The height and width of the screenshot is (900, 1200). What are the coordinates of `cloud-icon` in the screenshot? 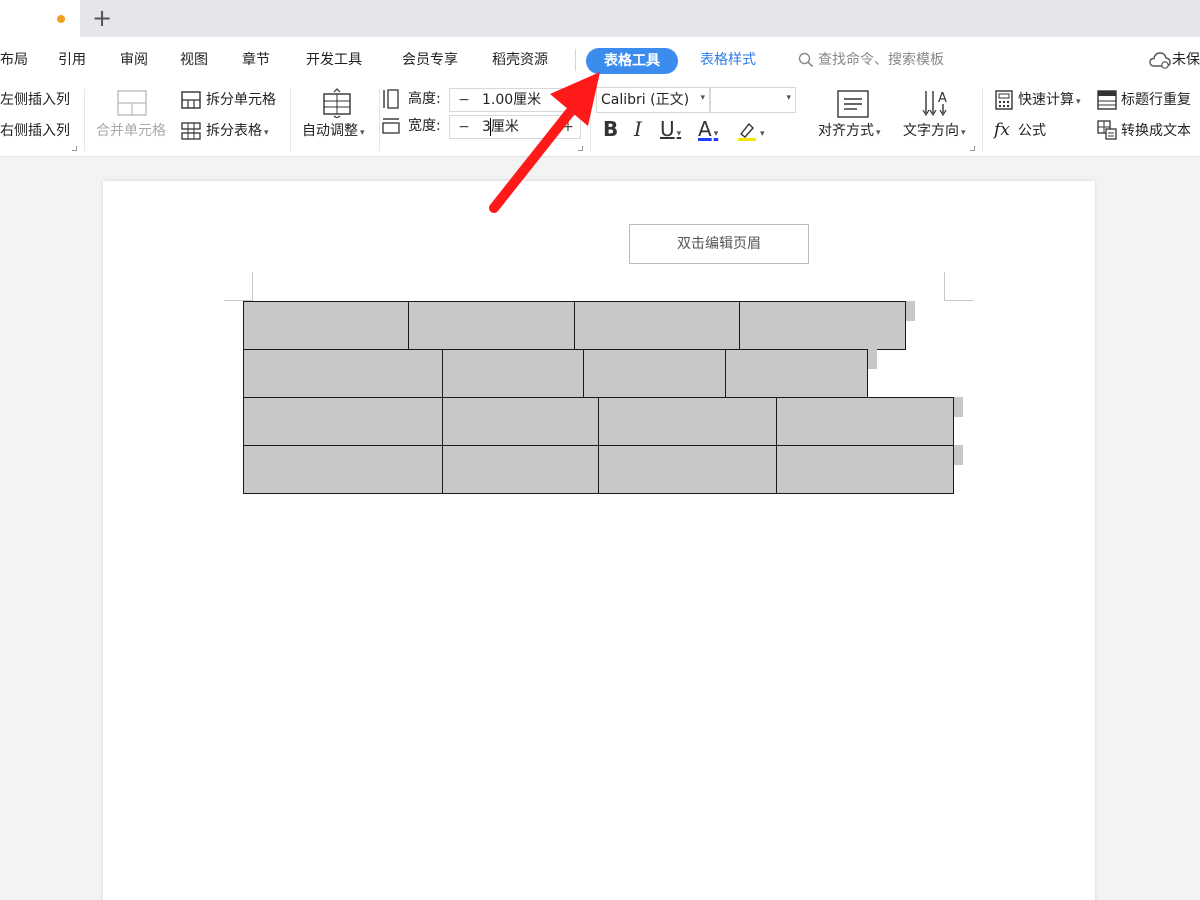 It's located at (1160, 60).